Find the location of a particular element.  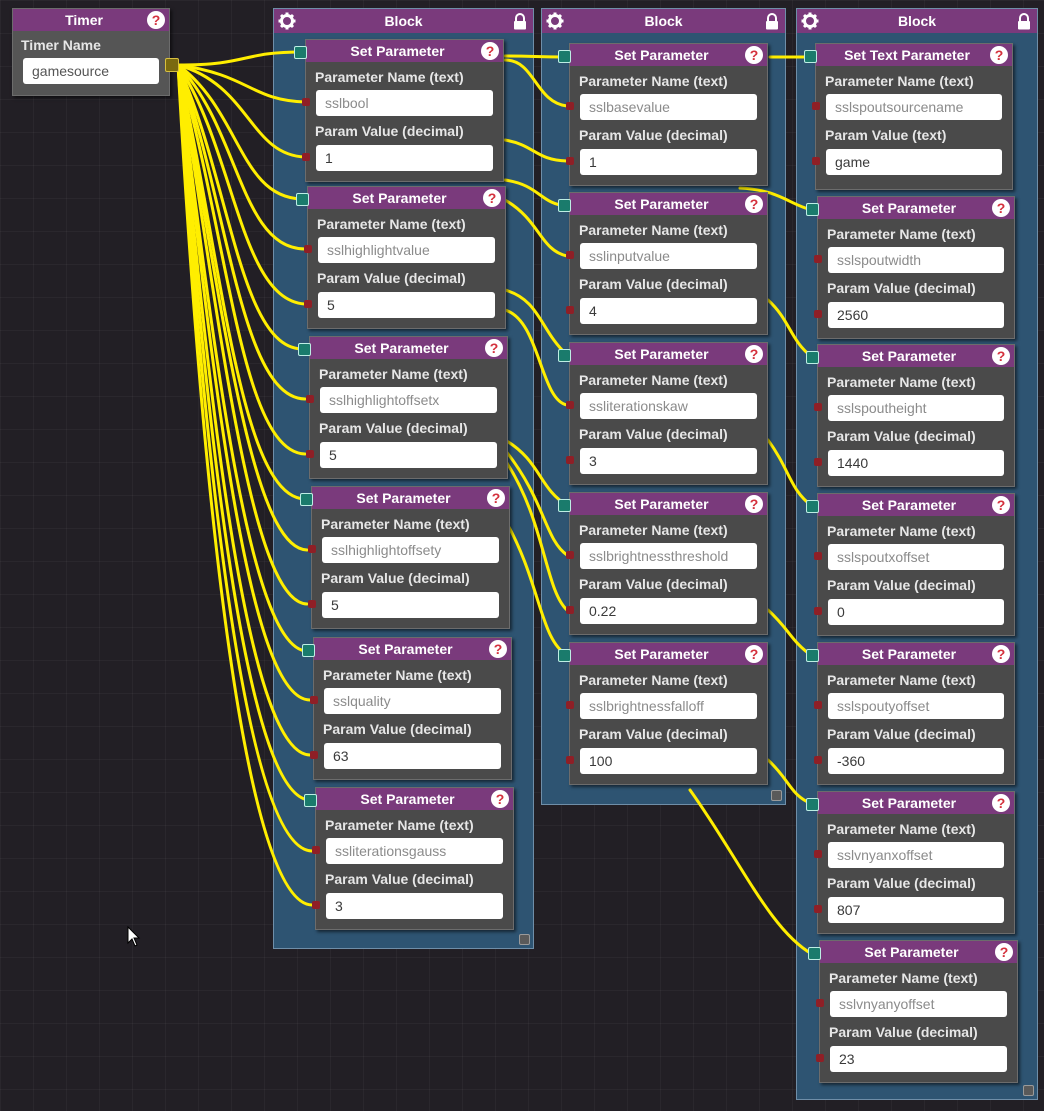

param-value-input: 4 is located at coordinates (668, 311).